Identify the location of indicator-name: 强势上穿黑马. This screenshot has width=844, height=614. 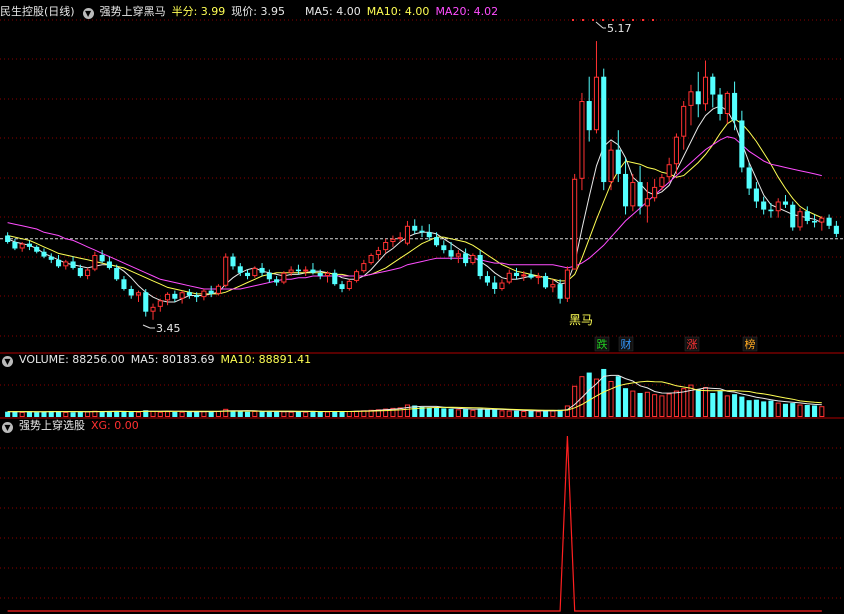
(132, 11).